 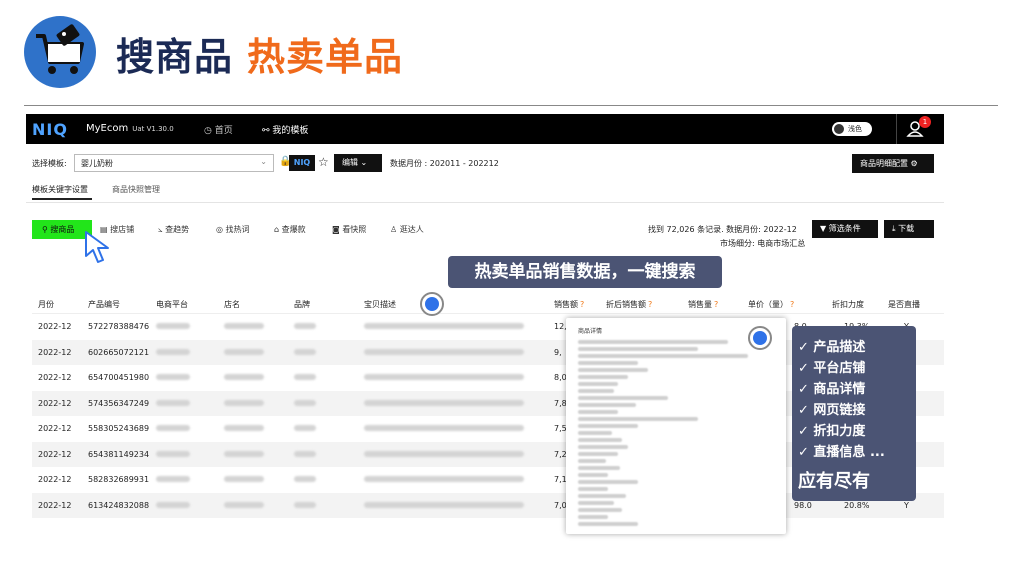 What do you see at coordinates (97, 163) in the screenshot?
I see `template-select-value: 婴儿奶粉` at bounding box center [97, 163].